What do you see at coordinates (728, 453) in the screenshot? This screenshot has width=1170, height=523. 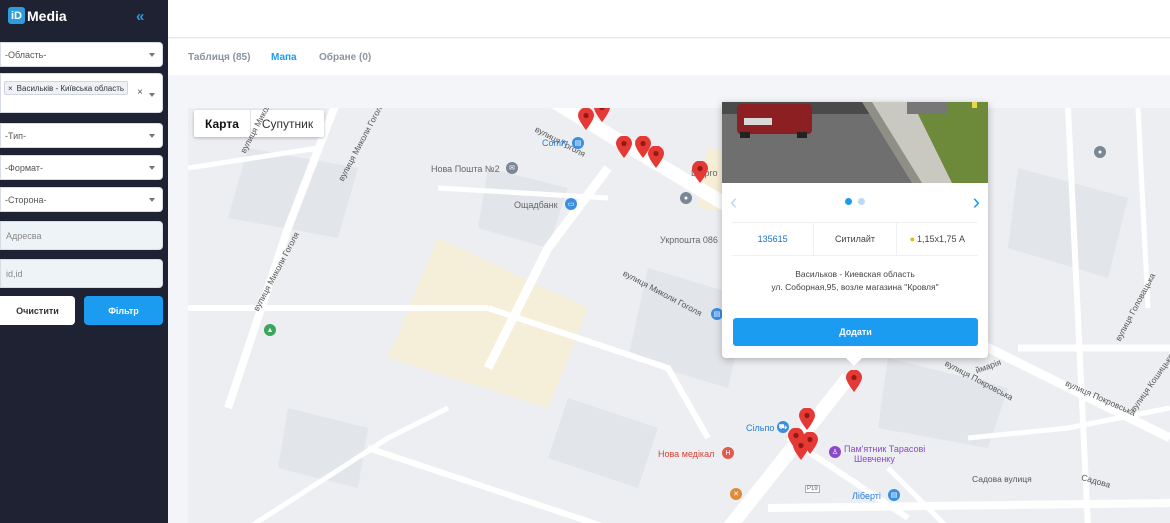 I see `medical-icon: H` at bounding box center [728, 453].